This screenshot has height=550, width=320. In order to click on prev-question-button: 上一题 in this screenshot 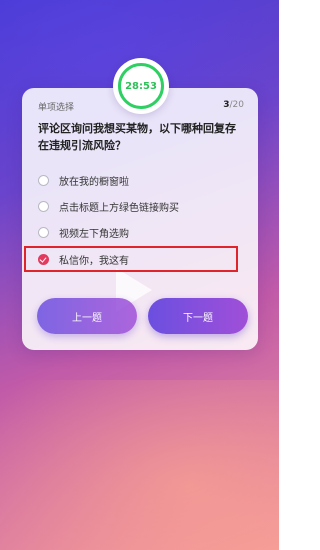, I will do `click(87, 316)`.